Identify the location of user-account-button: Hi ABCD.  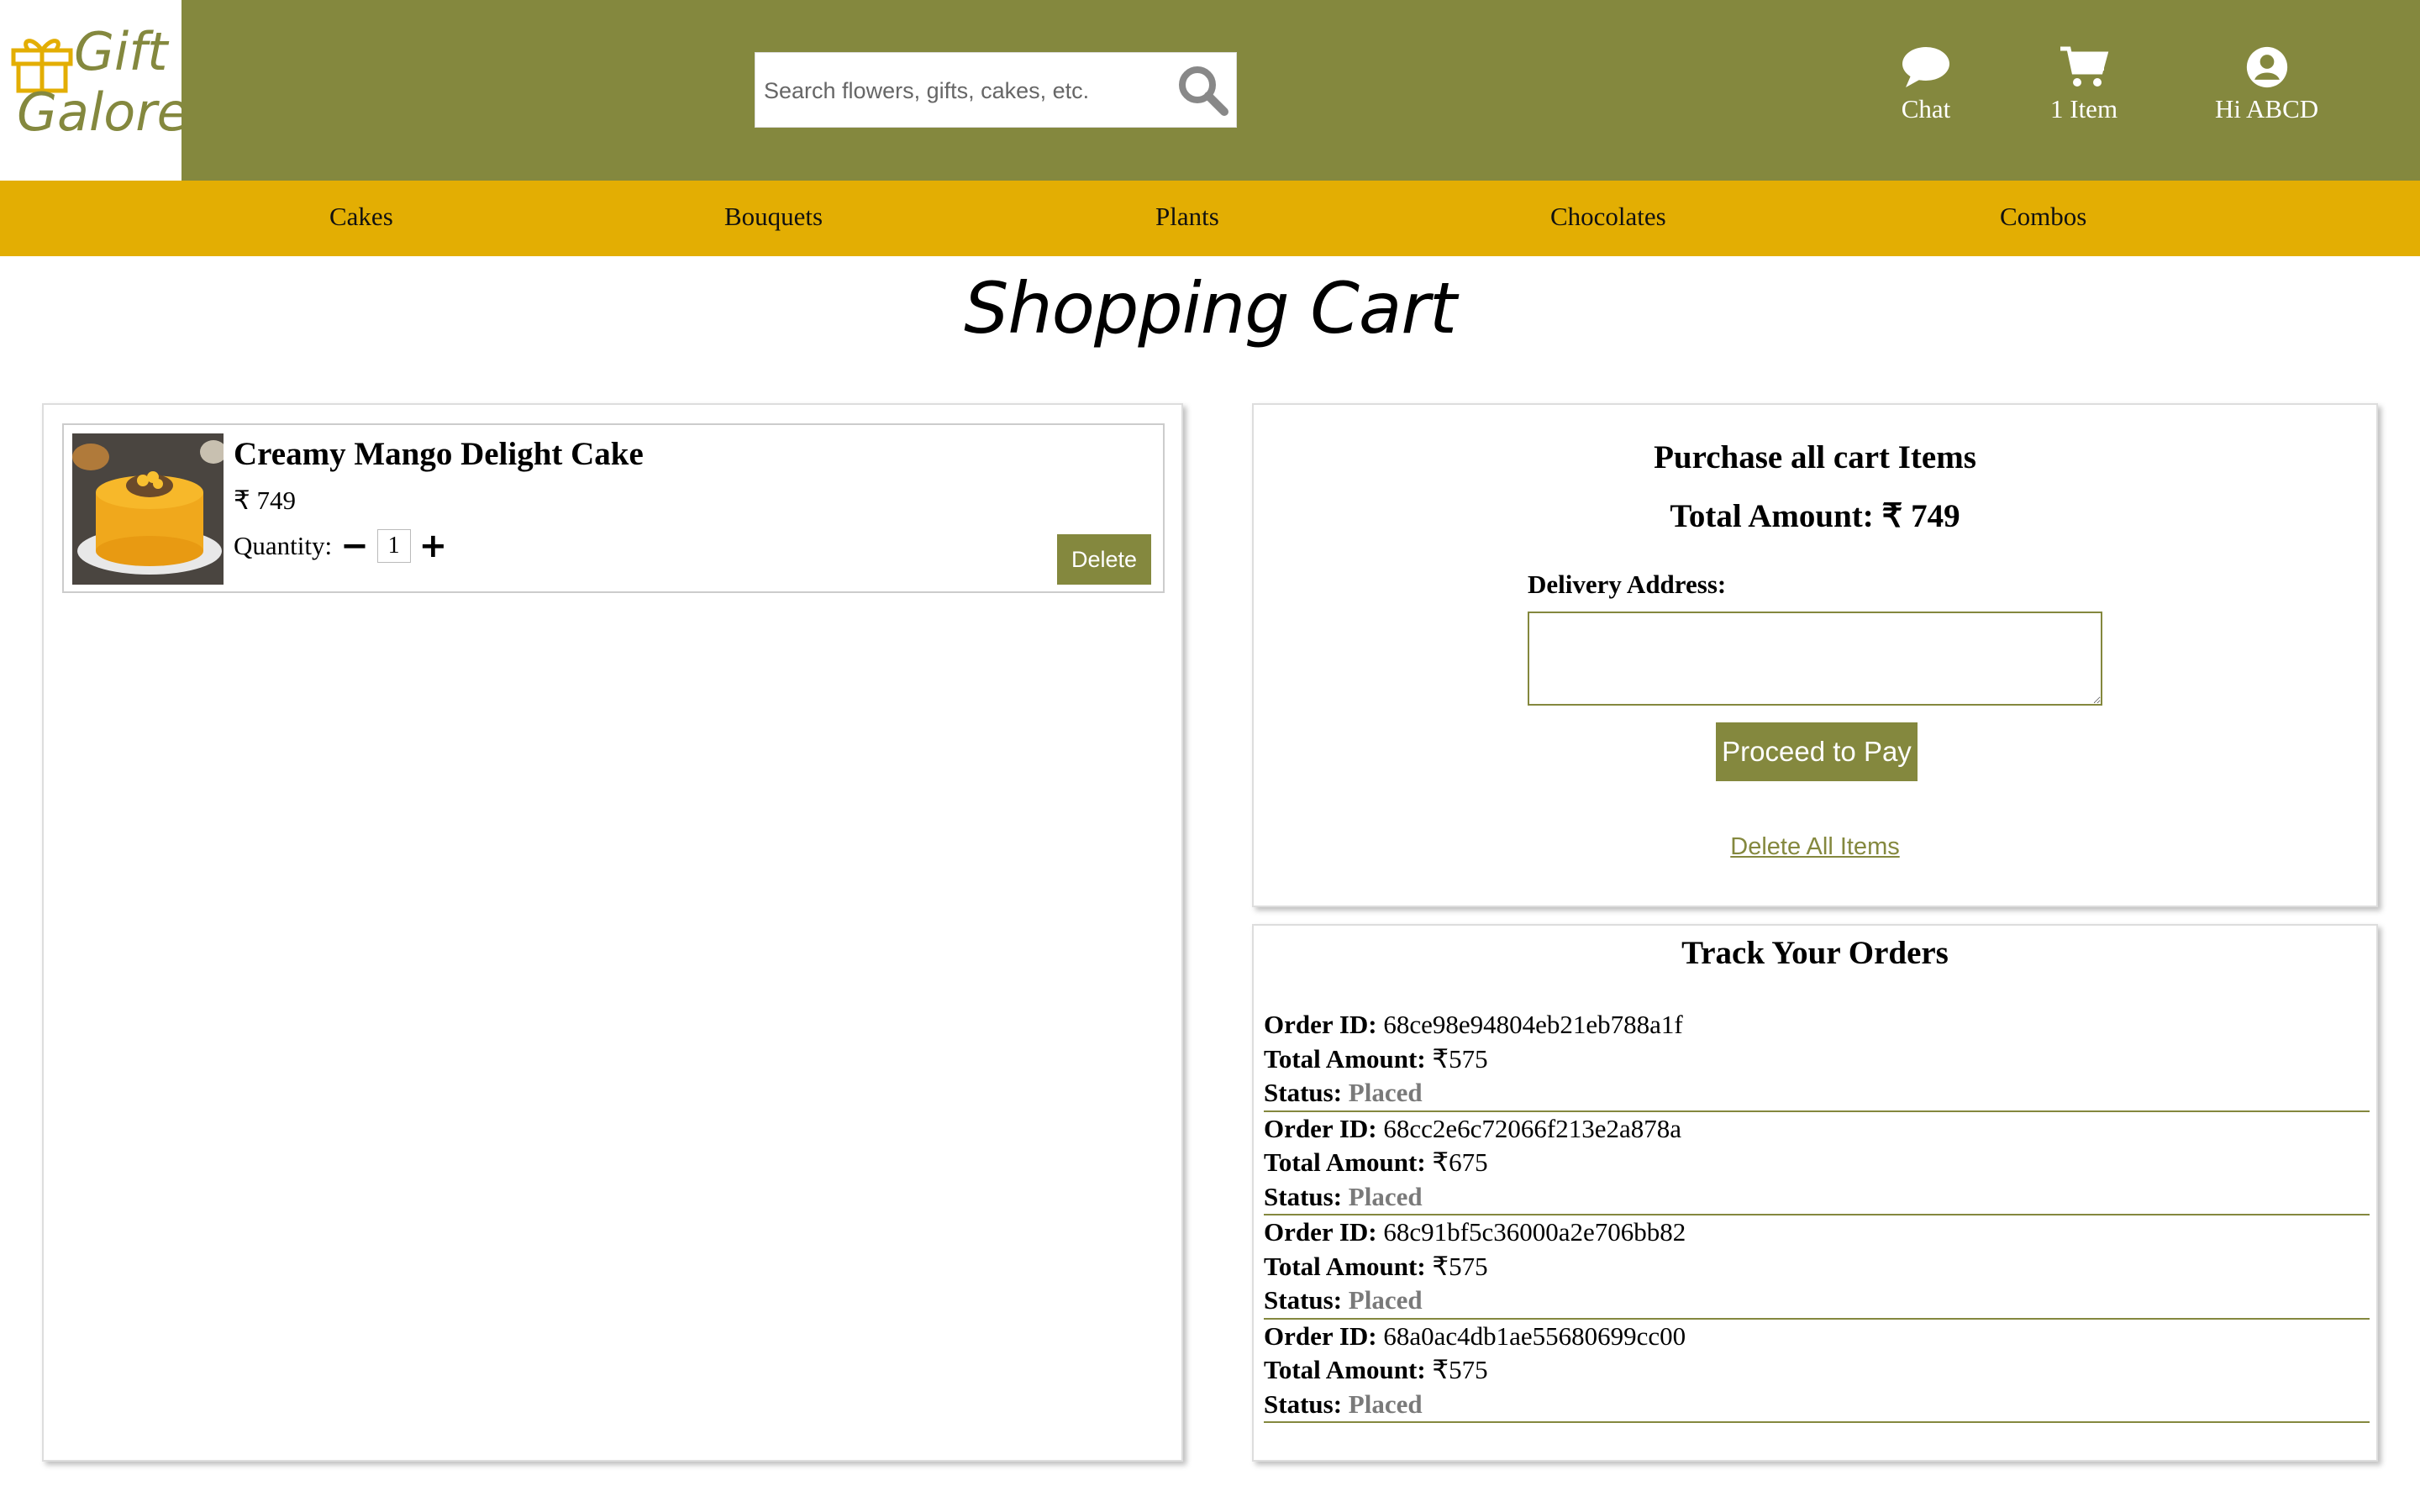
(2267, 84).